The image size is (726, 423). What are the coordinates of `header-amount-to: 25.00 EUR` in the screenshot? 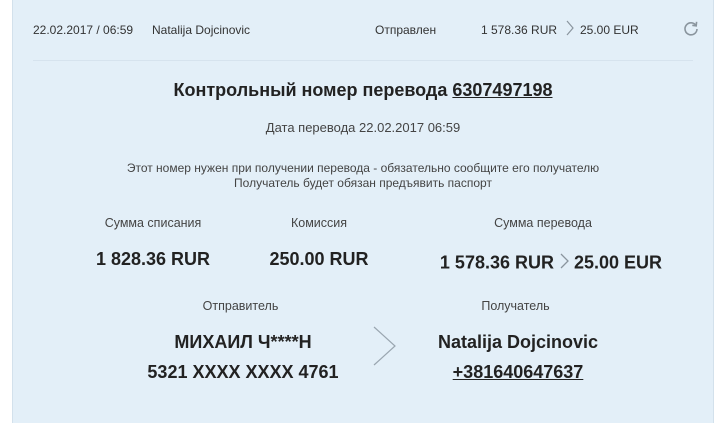 It's located at (609, 30).